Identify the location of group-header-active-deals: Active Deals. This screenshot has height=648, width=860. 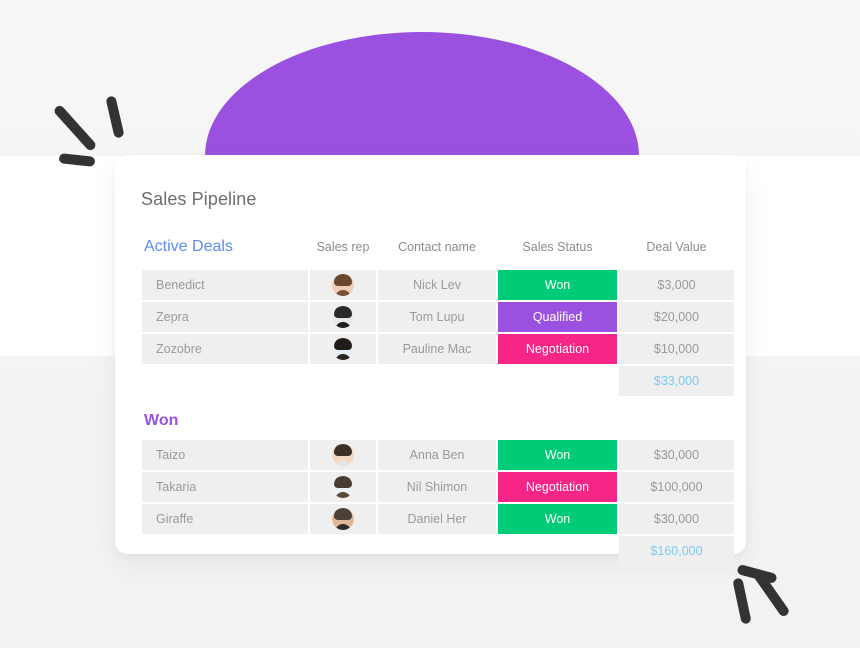
(188, 246).